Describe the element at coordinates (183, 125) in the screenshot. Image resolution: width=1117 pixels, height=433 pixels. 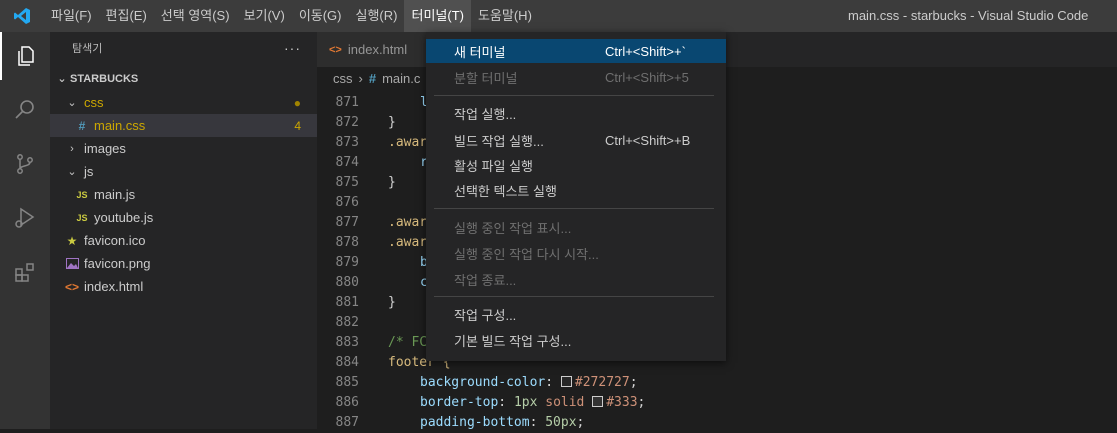
I see `tree-file-main-css: # main.css 4` at that location.